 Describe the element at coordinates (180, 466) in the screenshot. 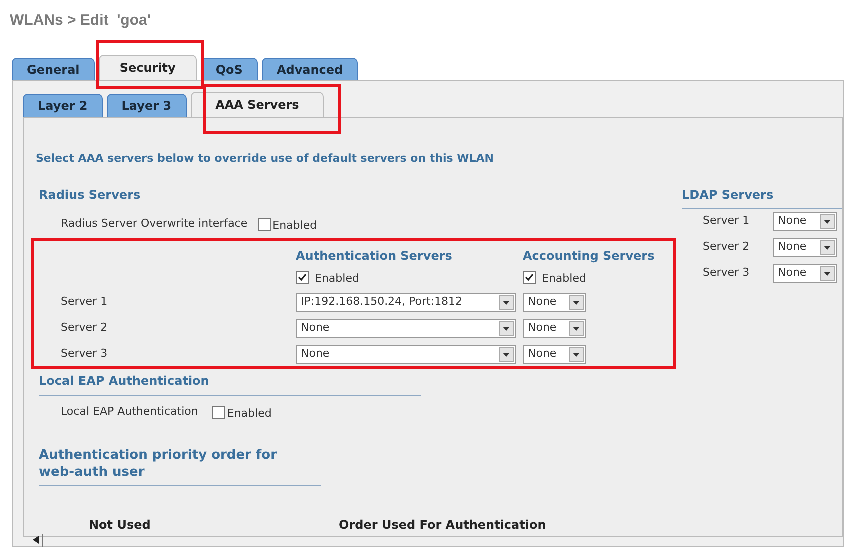

I see `section-heading: Authentication priority order for web-auth user` at that location.